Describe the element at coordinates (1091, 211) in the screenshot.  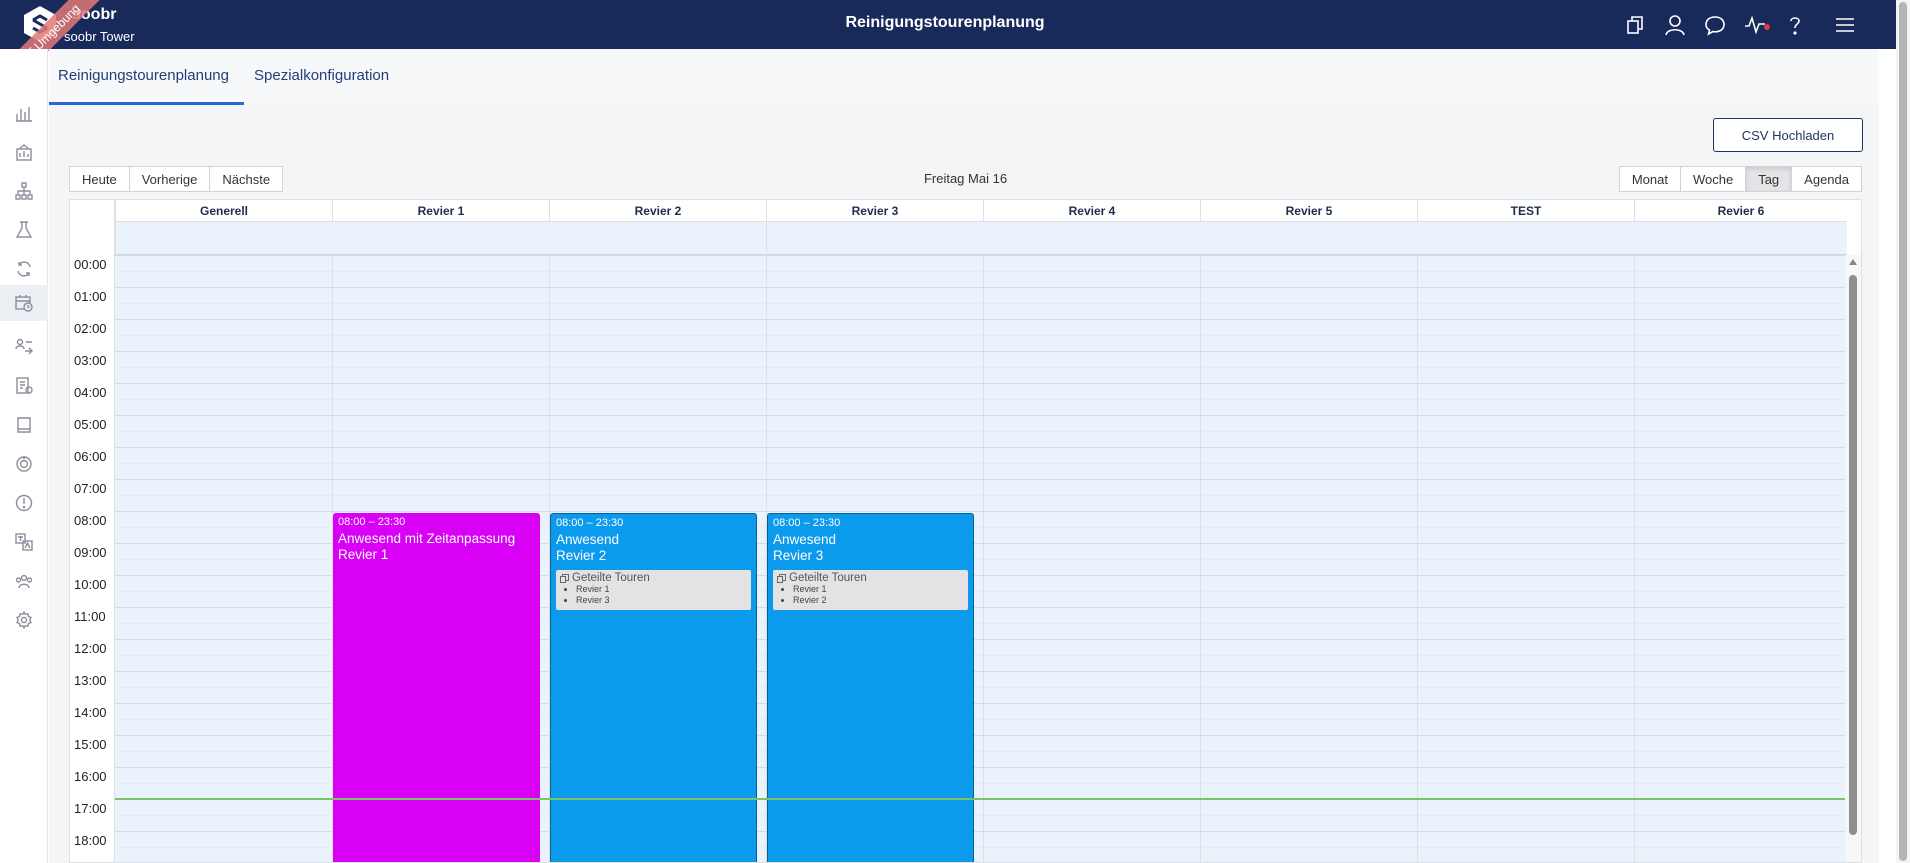
I see `column-header-revier-4: Revier 4` at that location.